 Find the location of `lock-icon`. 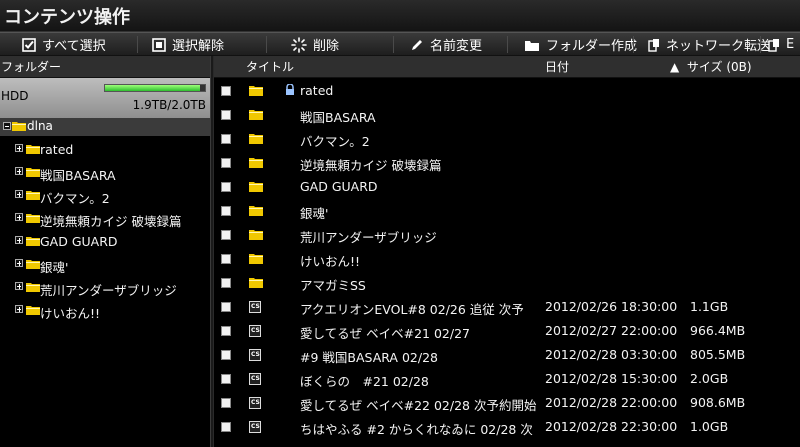

lock-icon is located at coordinates (290, 89).